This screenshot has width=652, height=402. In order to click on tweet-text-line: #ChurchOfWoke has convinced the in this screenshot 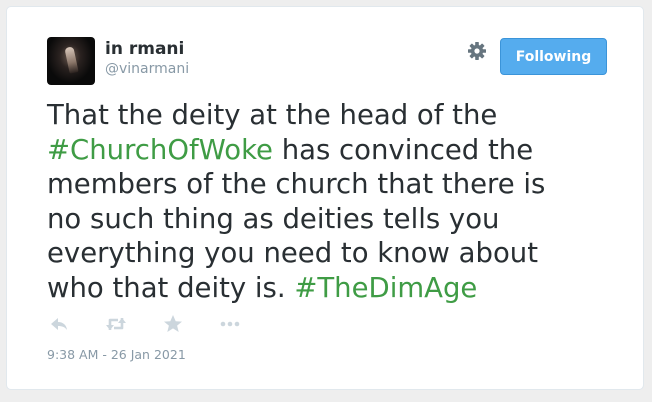, I will do `click(337, 150)`.